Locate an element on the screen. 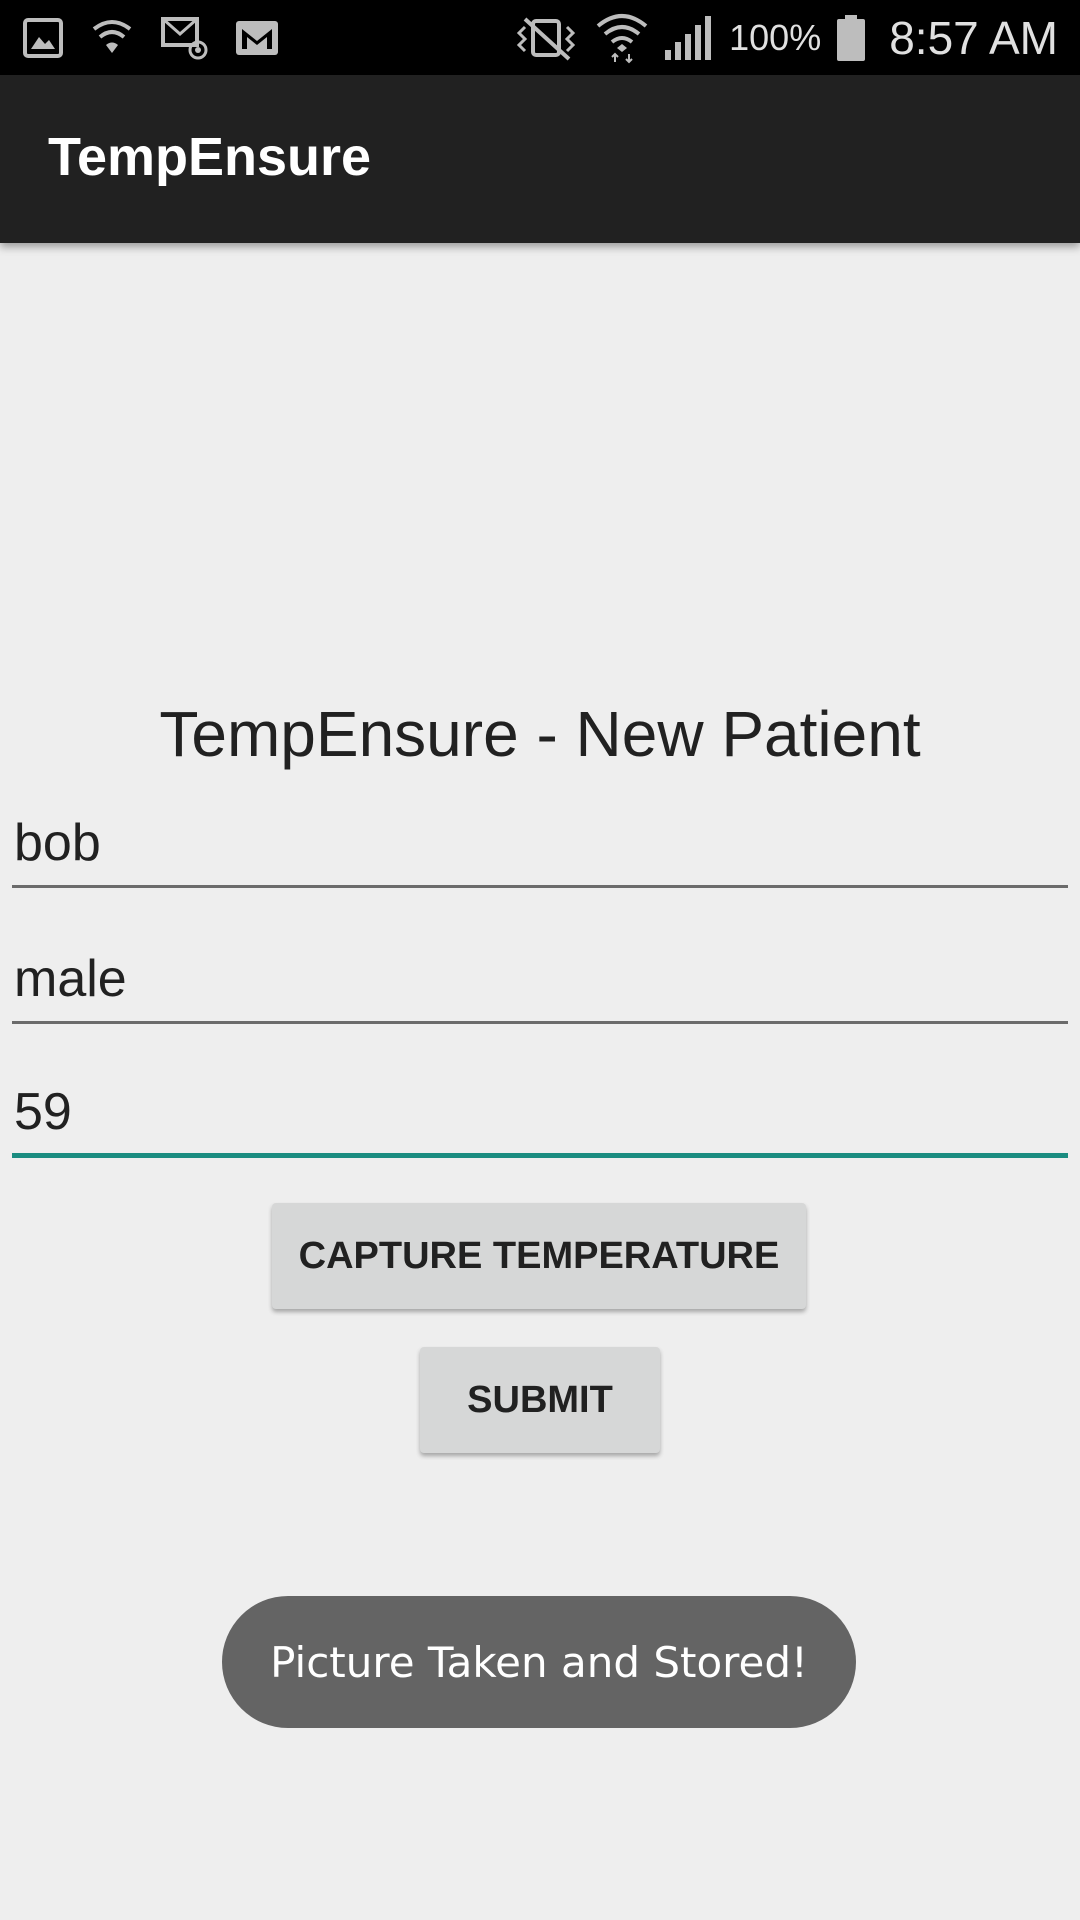  email-icon is located at coordinates (184, 38).